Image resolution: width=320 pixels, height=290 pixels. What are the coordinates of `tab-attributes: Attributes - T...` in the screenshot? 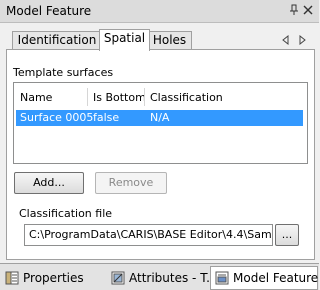 It's located at (162, 278).